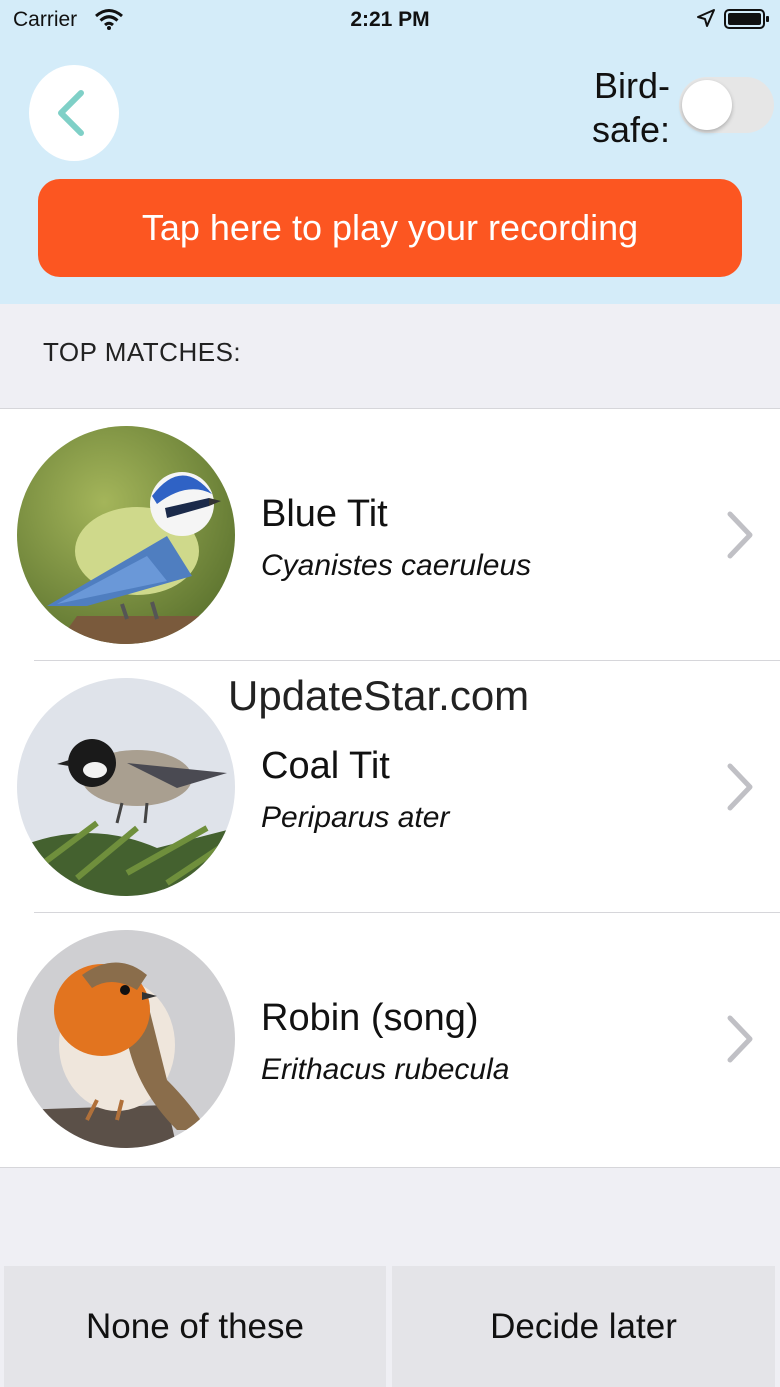 The height and width of the screenshot is (1387, 780). I want to click on bird-safe-label-line1: Bird-, so click(631, 85).